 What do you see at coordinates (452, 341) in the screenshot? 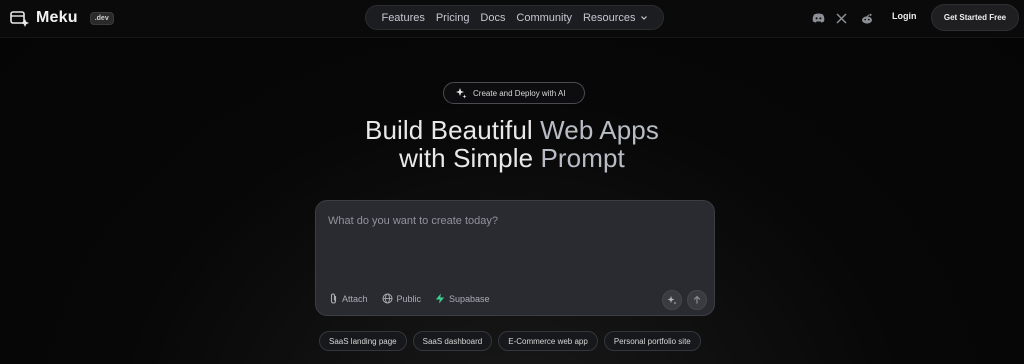
I see `suggestion-chip: SaaS dashboard` at bounding box center [452, 341].